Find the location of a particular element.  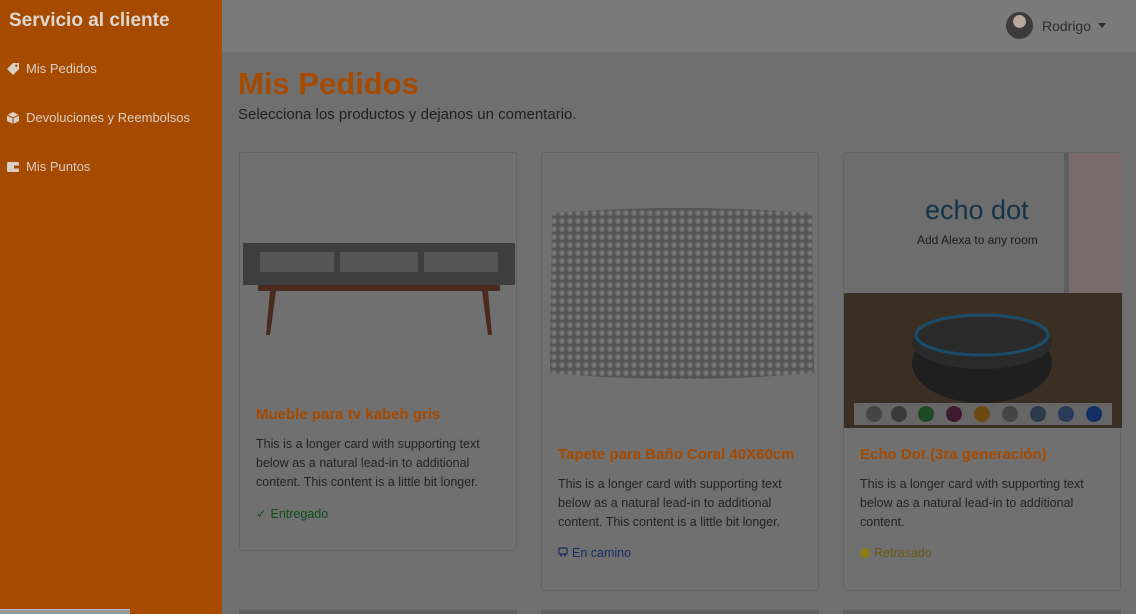

status-delivered: ✓ Entregado is located at coordinates (292, 514).